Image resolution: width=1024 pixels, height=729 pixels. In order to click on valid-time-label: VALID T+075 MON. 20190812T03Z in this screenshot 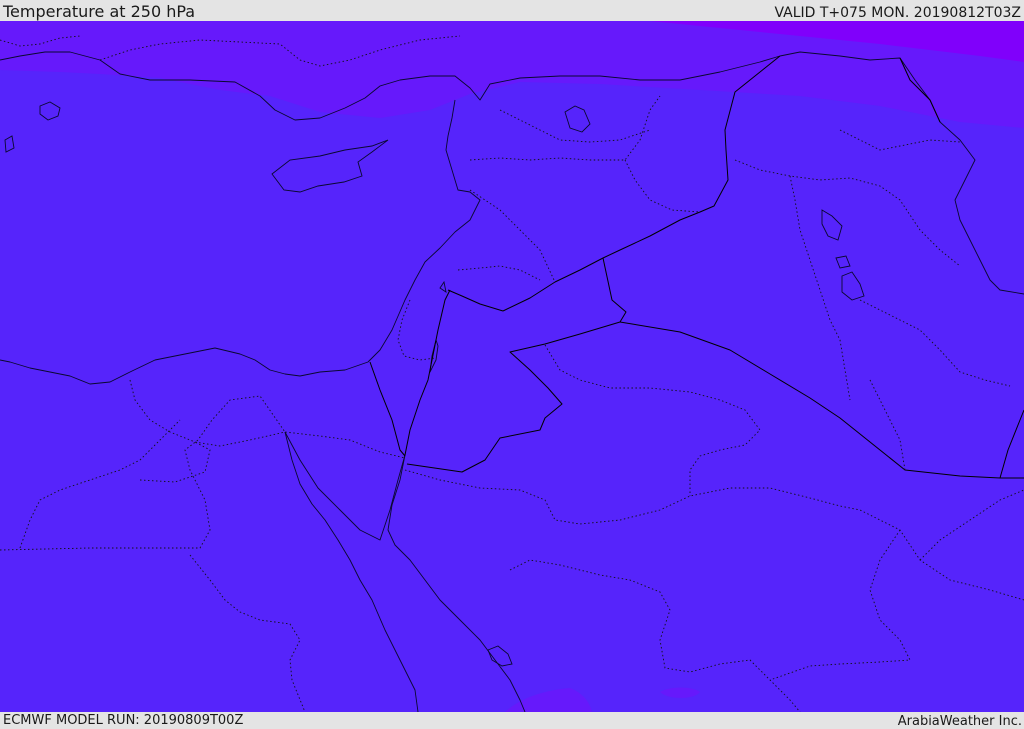, I will do `click(897, 13)`.